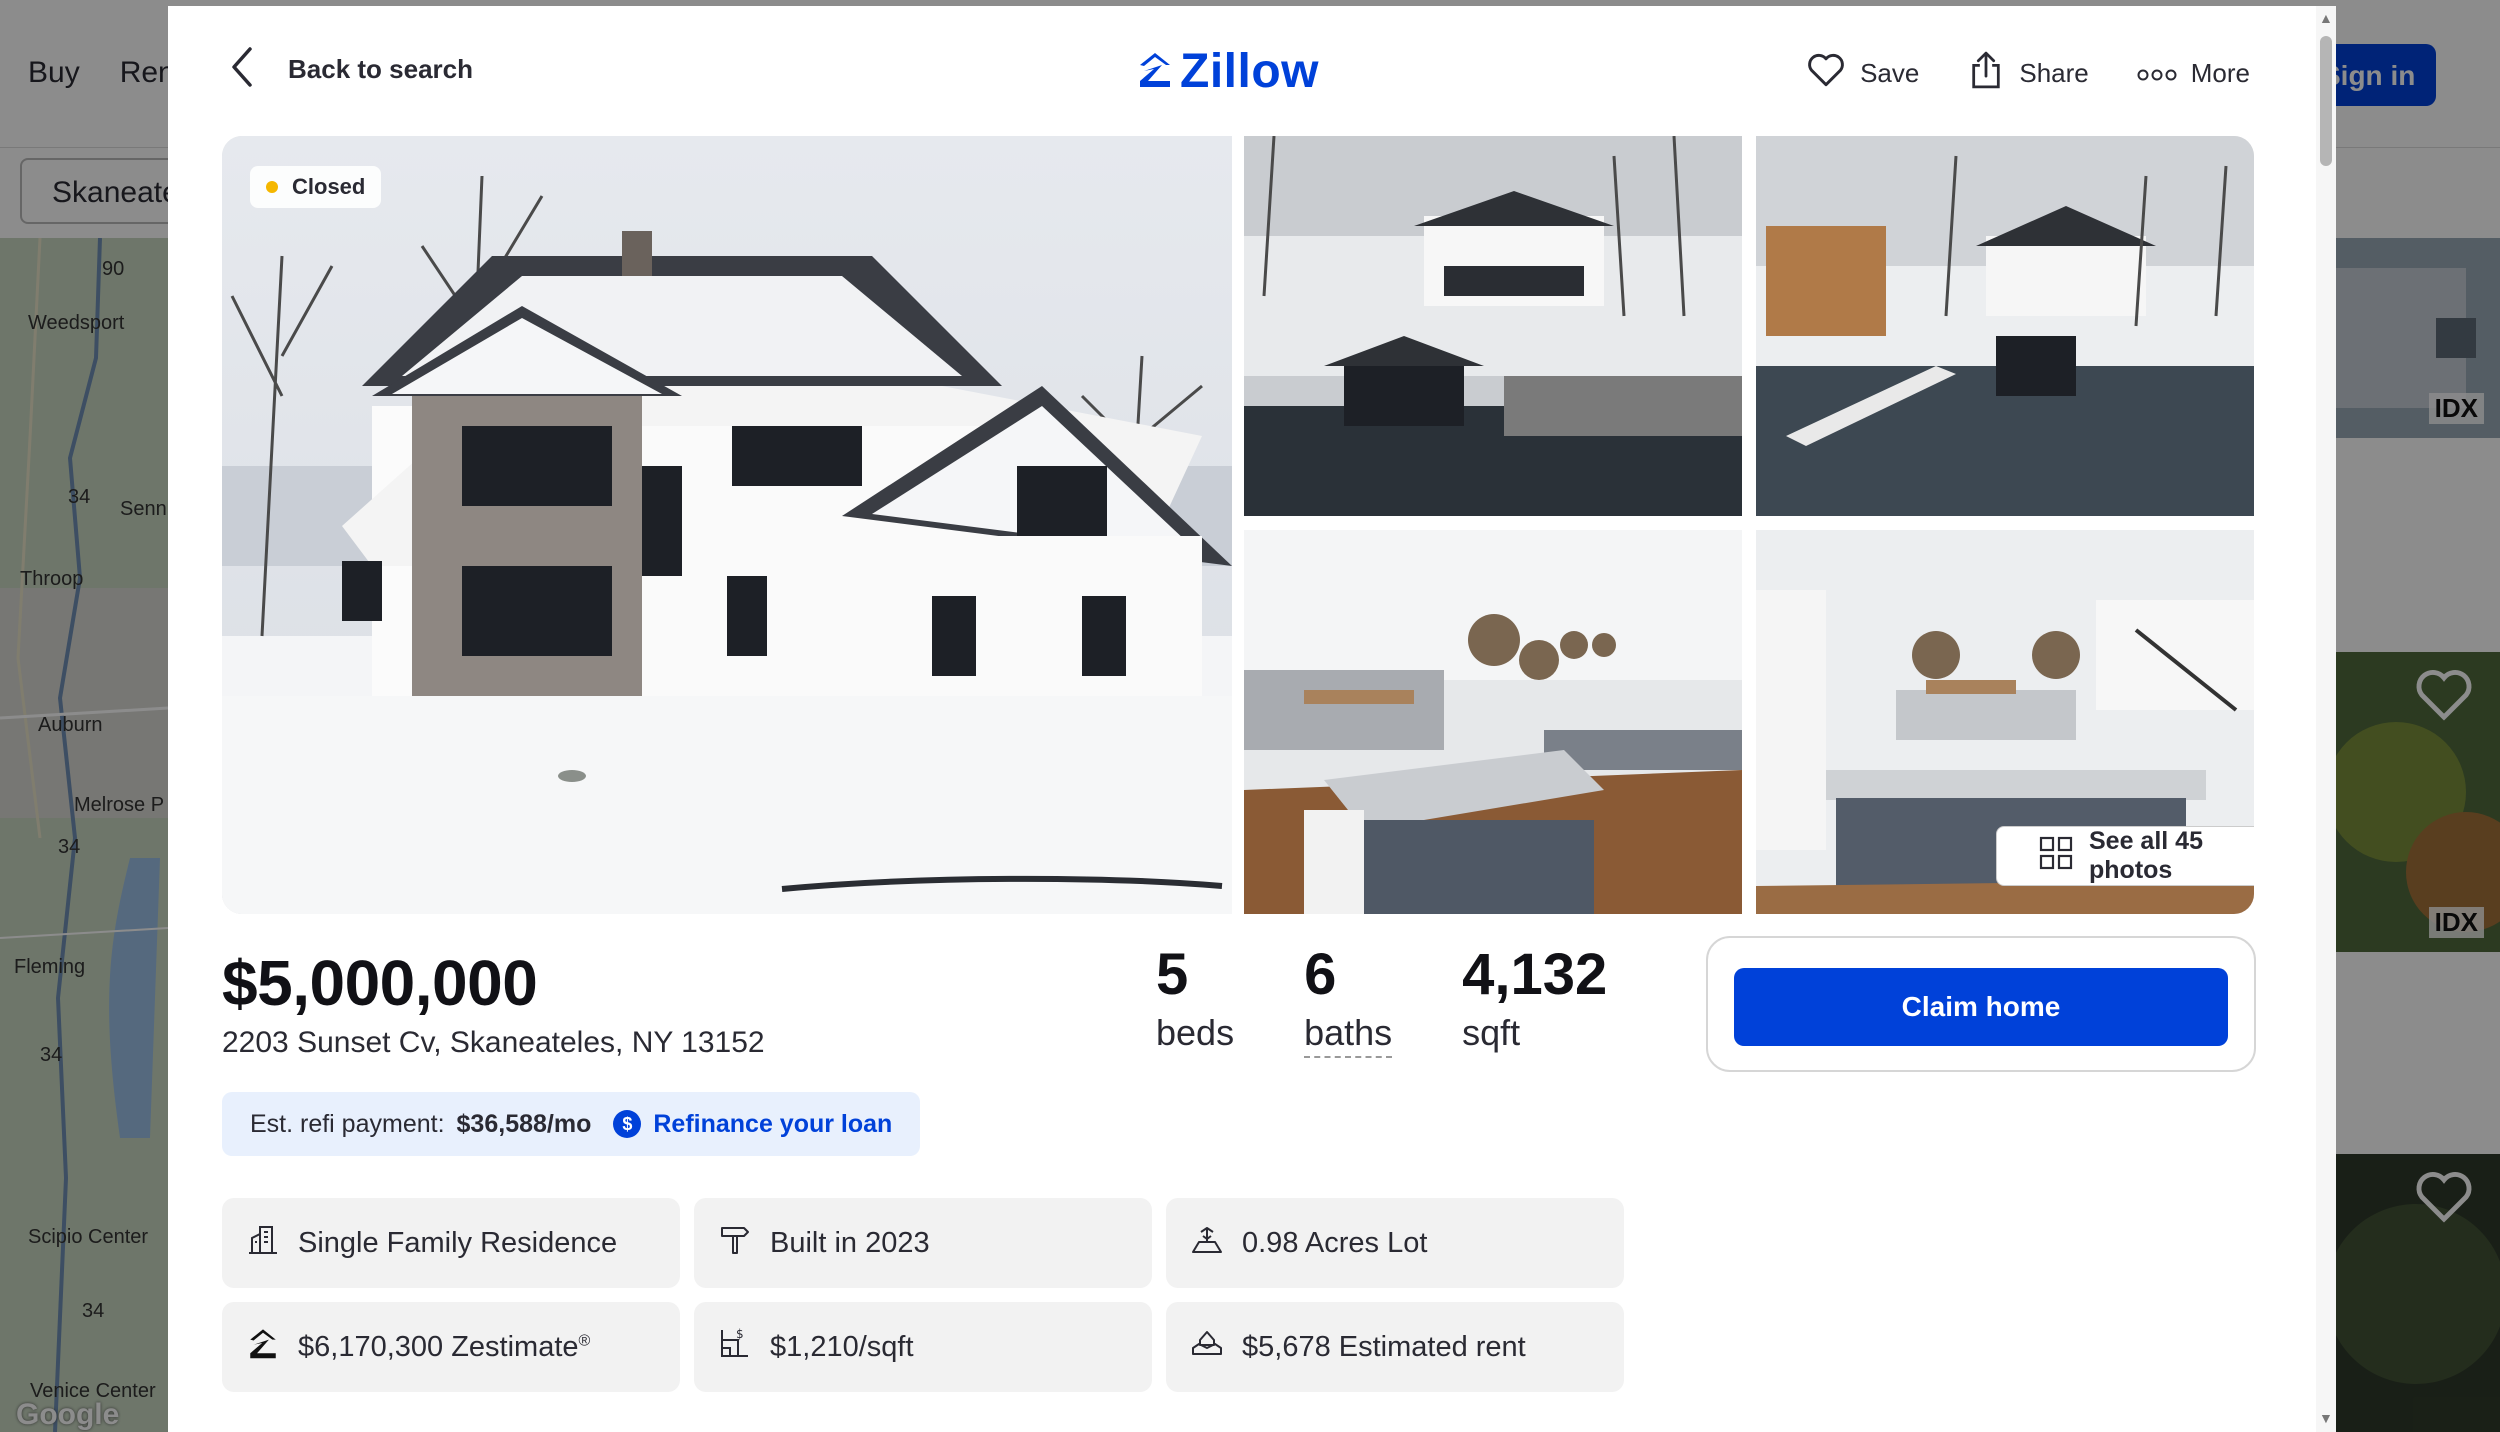  What do you see at coordinates (458, 1242) in the screenshot?
I see `fact-home-type-label: Single Family Residence` at bounding box center [458, 1242].